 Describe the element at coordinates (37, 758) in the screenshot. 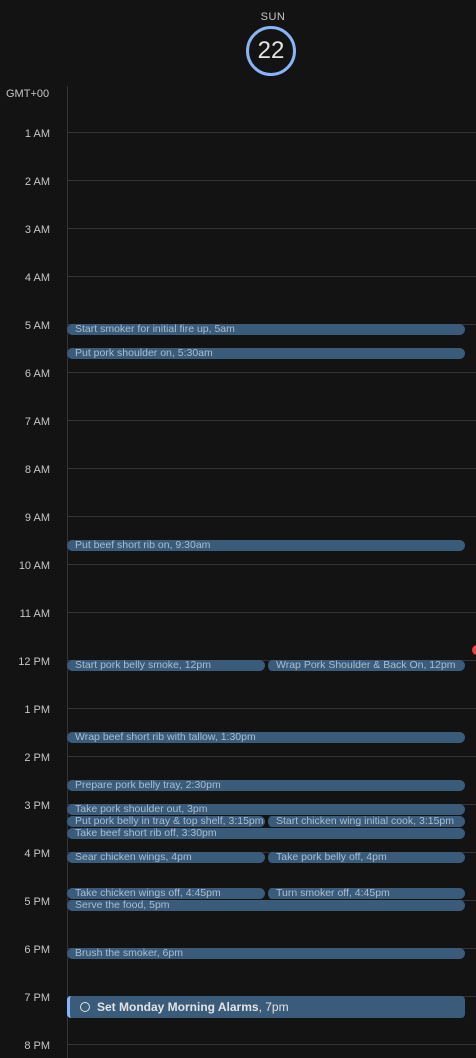

I see `hour-label: 2 PM` at that location.